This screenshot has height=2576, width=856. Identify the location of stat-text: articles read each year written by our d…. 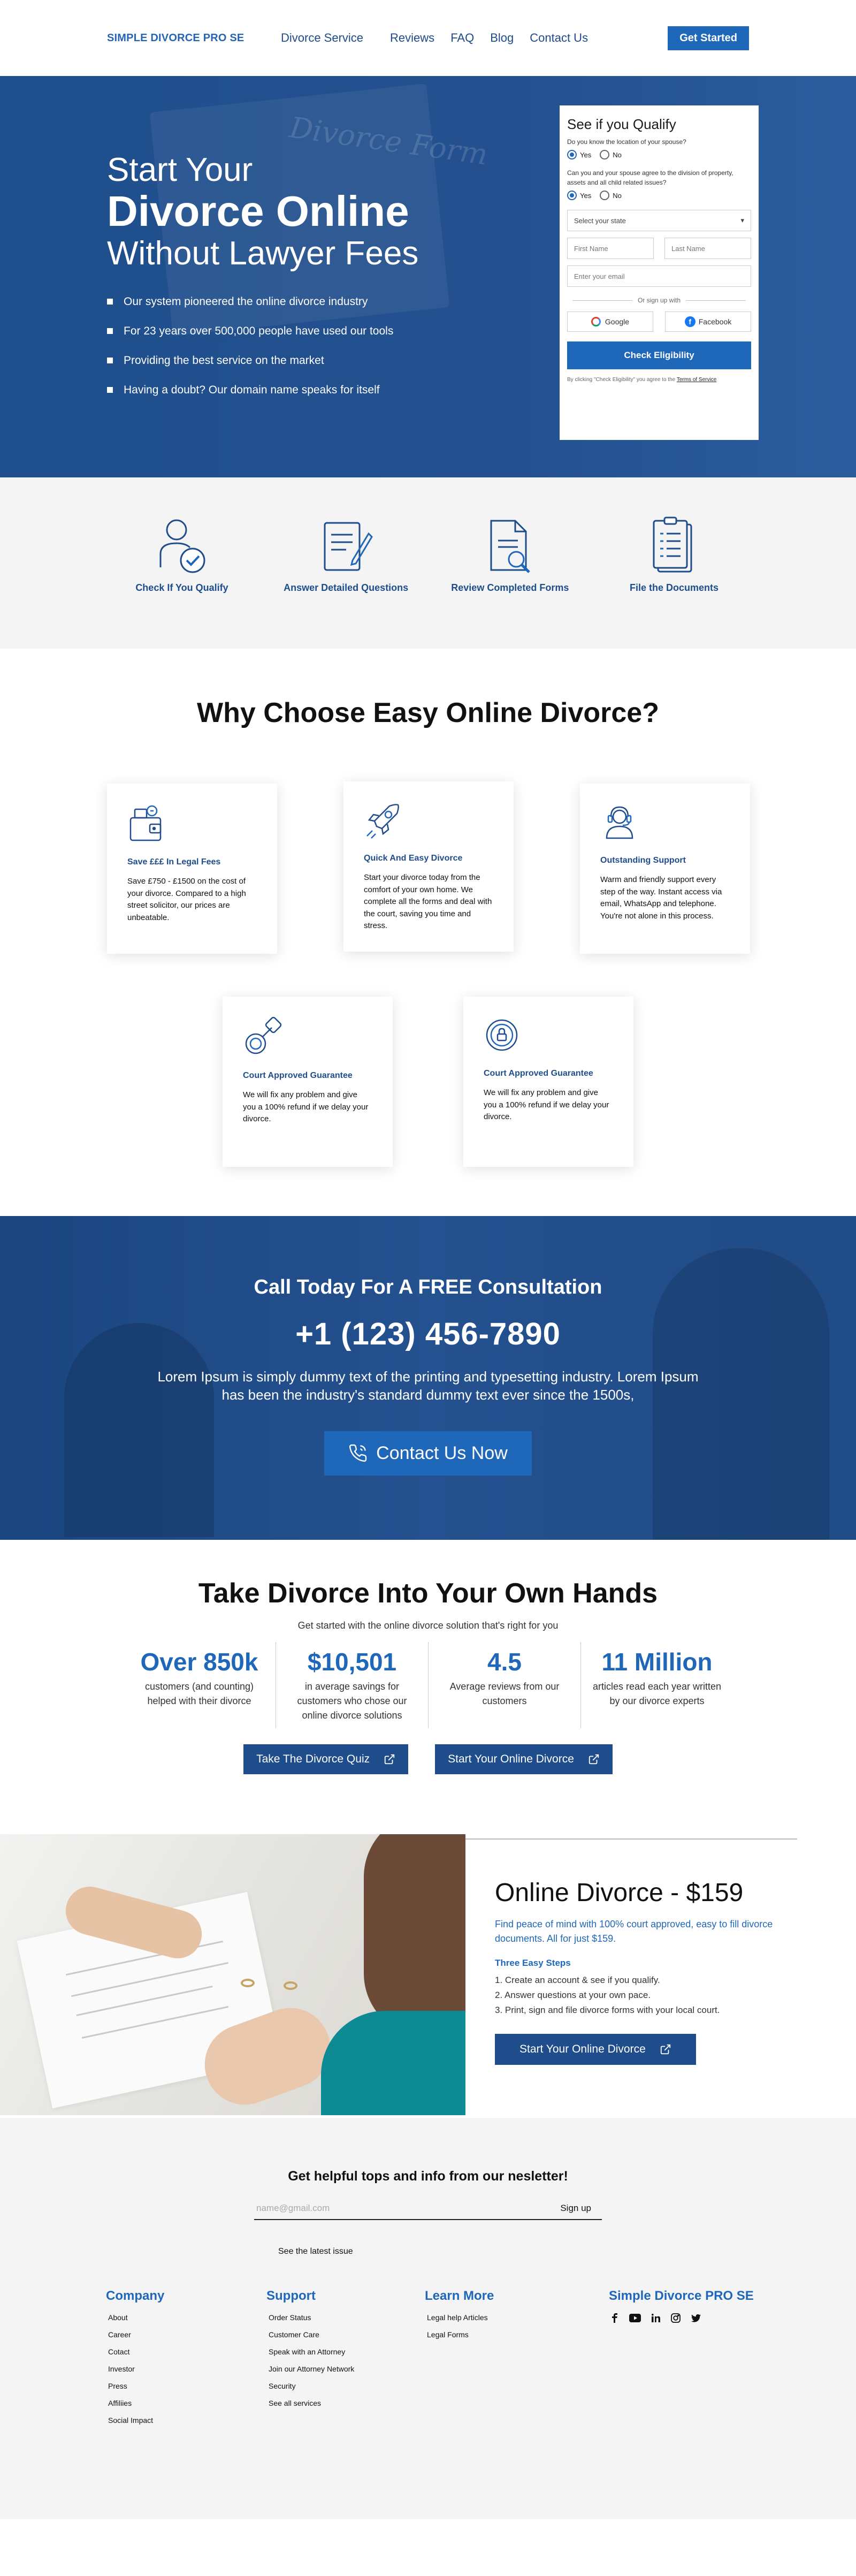
(657, 1693).